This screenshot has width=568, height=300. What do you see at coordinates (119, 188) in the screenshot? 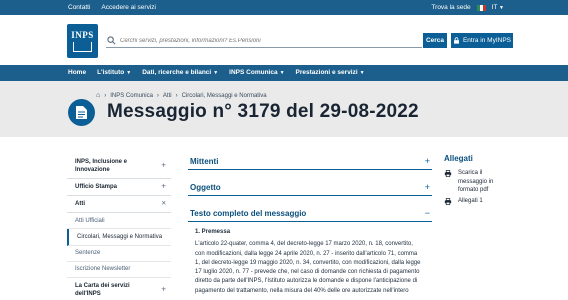
I see `sidebar-item-ufficio-stampa: Ufficio Stampa +` at bounding box center [119, 188].